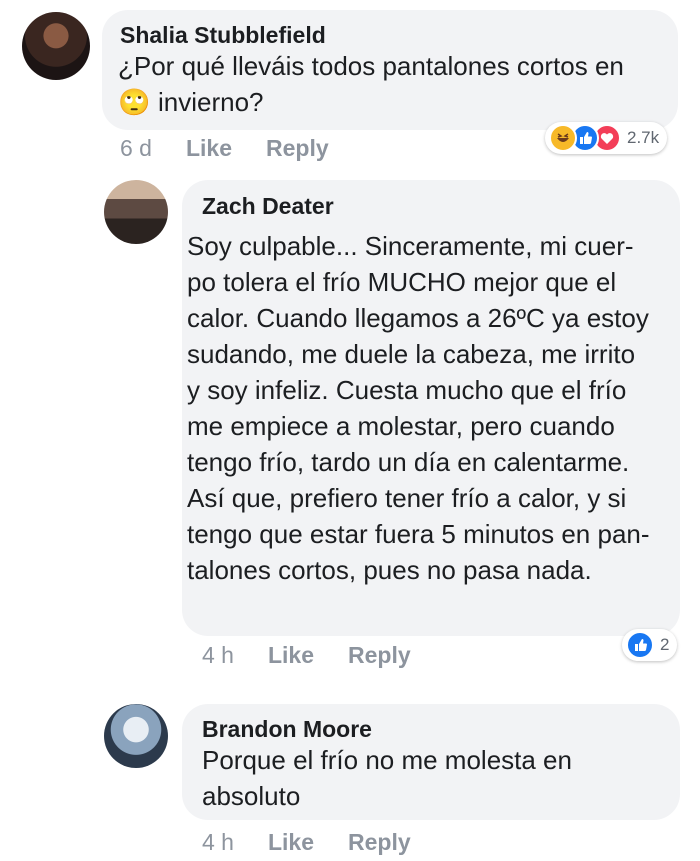  I want to click on comment-text-line-2: 🙄 invierno?, so click(393, 102).